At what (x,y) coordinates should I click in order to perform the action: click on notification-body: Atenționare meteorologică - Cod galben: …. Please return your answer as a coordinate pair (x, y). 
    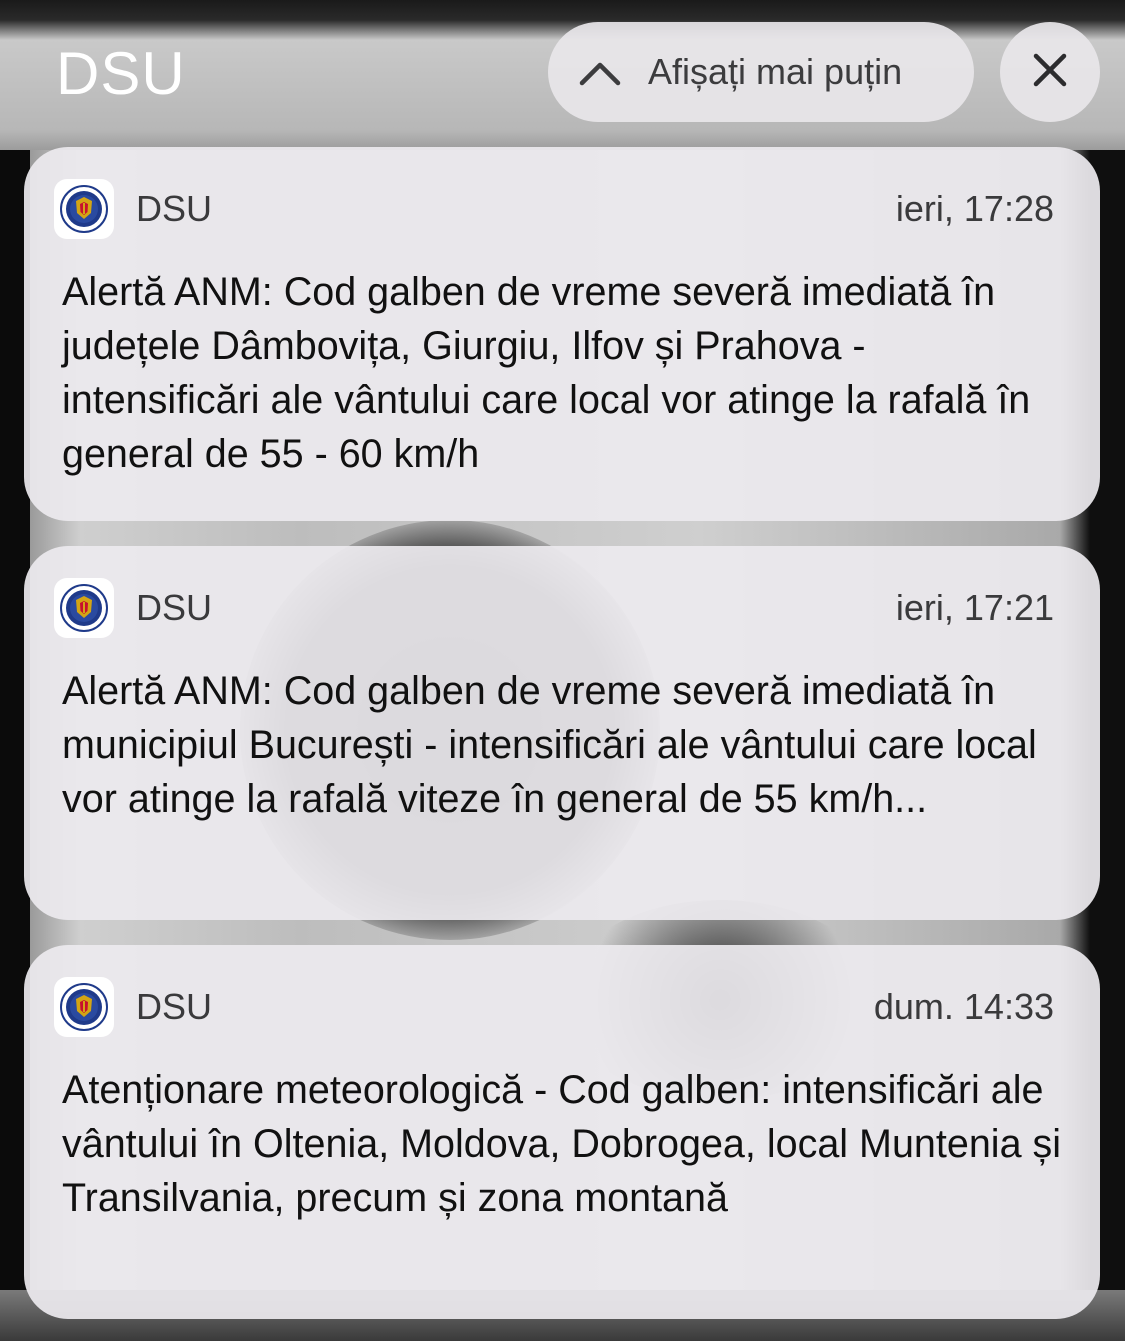
    Looking at the image, I should click on (562, 1144).